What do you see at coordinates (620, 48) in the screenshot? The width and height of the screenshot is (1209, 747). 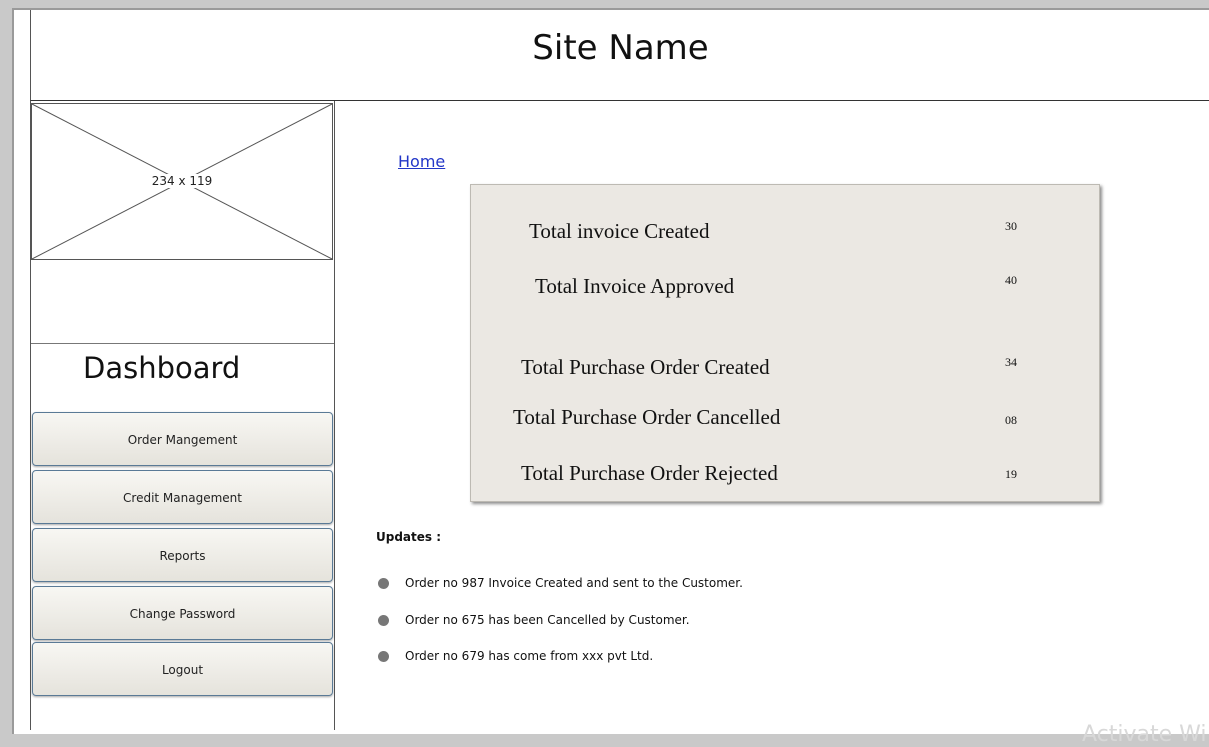 I see `site-name: Site Name` at bounding box center [620, 48].